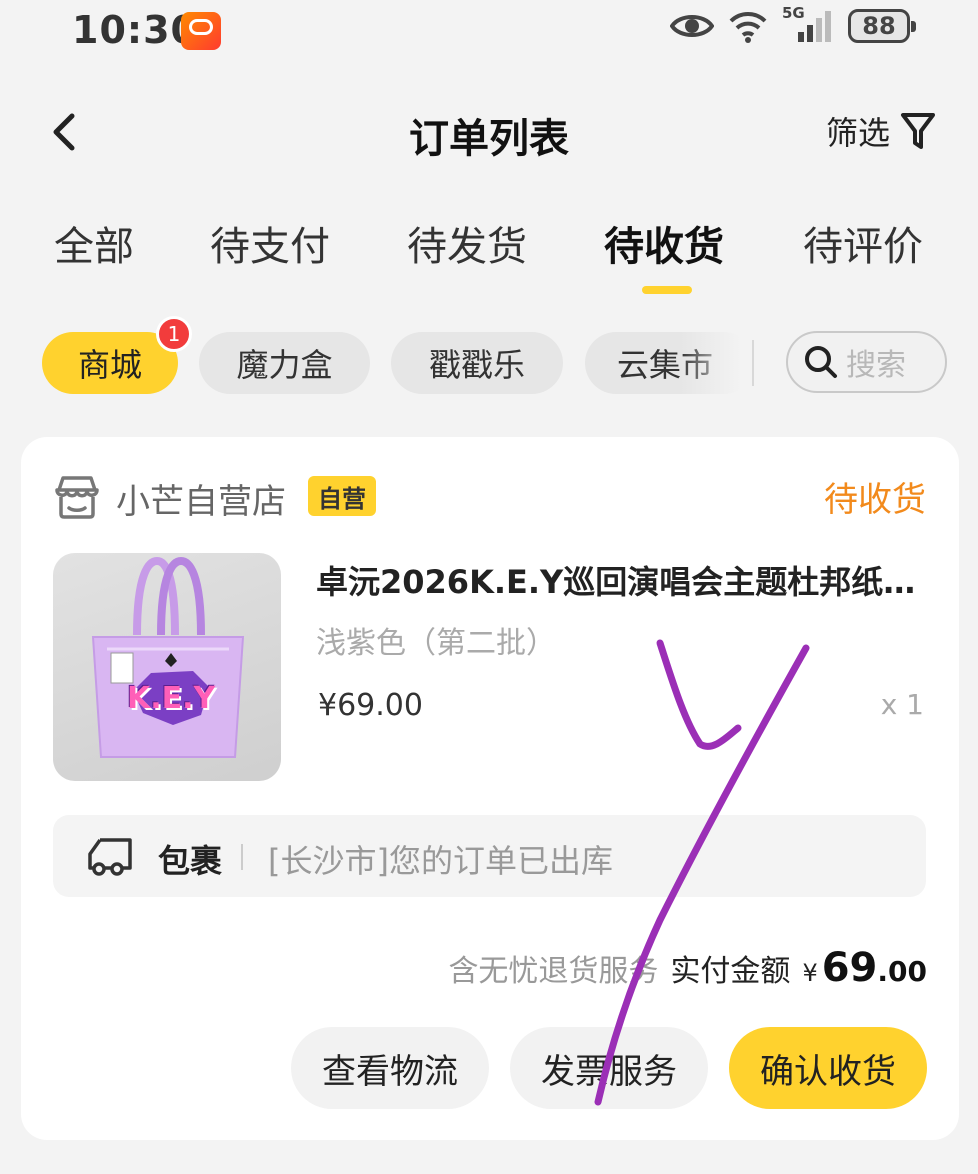 Image resolution: width=978 pixels, height=1174 pixels. I want to click on status-time: 10:30, so click(135, 30).